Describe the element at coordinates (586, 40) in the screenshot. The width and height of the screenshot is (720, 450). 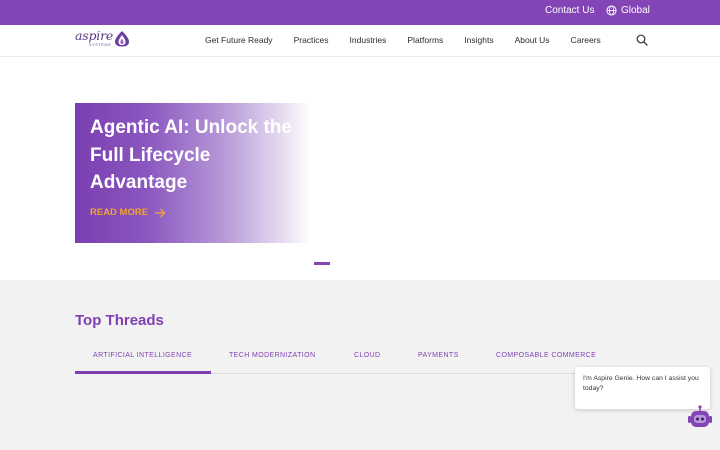
I see `nav-item-careers: Careers` at that location.